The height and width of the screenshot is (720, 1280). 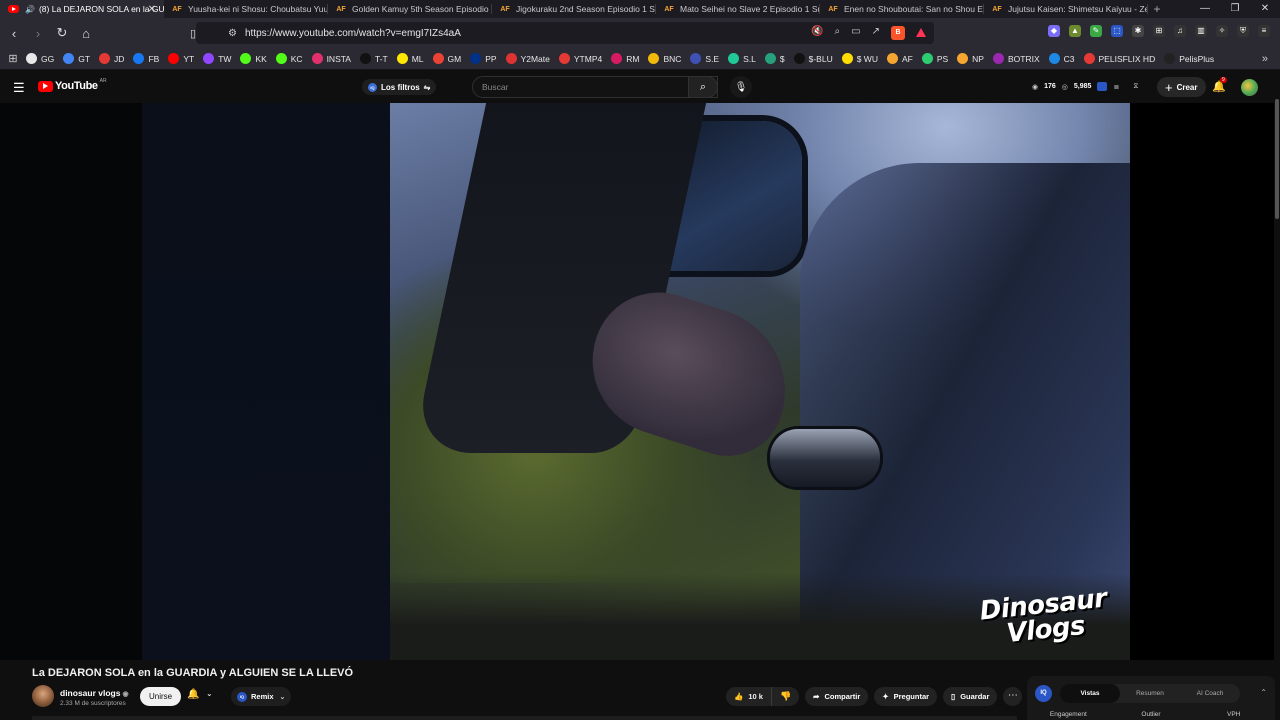 I want to click on bookmark-item: INSTA, so click(x=331, y=58).